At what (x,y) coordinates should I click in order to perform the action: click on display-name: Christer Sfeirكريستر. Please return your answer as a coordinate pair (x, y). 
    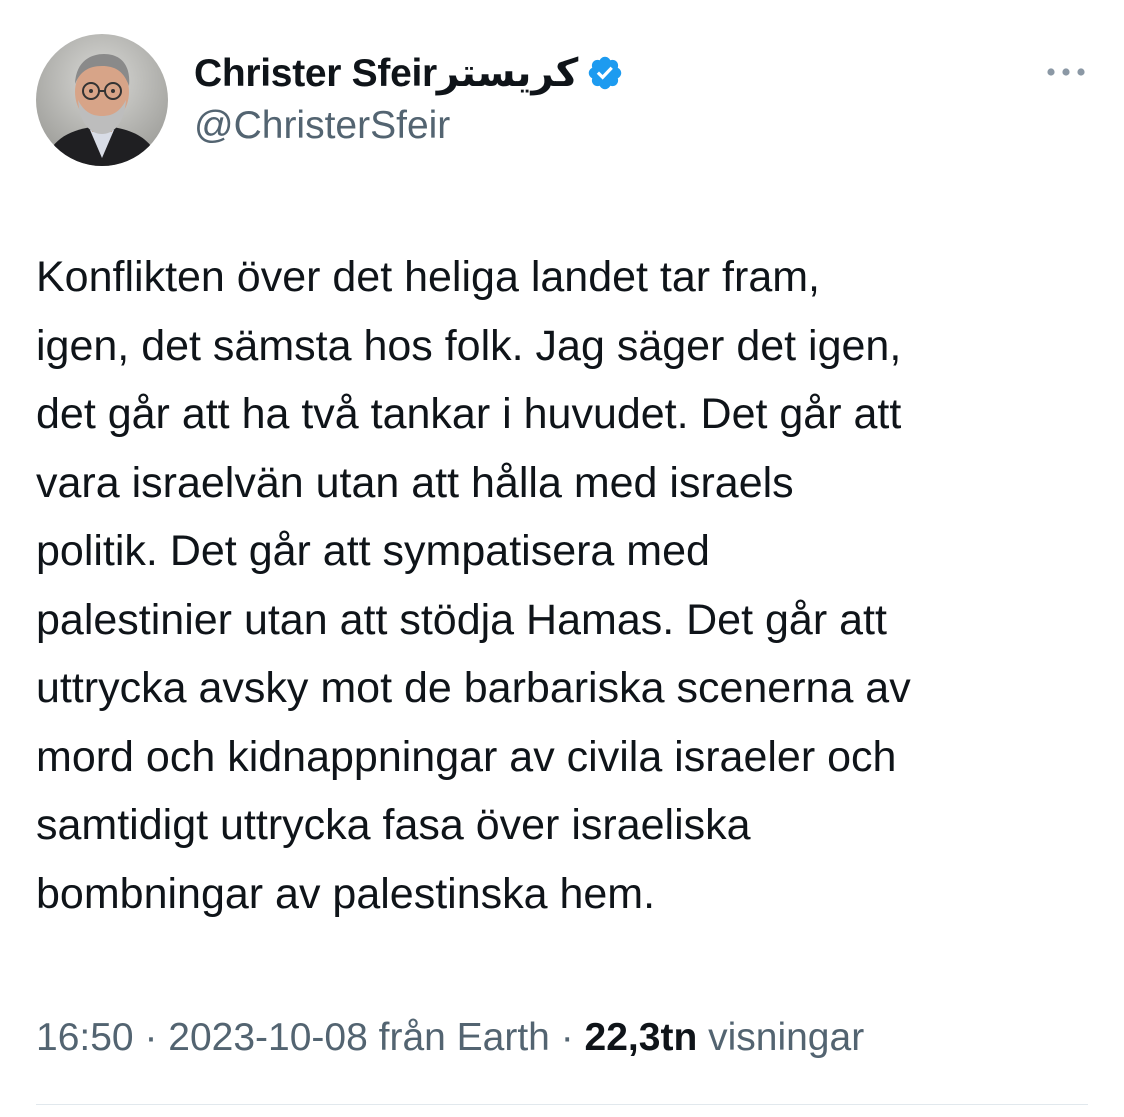
    Looking at the image, I should click on (386, 73).